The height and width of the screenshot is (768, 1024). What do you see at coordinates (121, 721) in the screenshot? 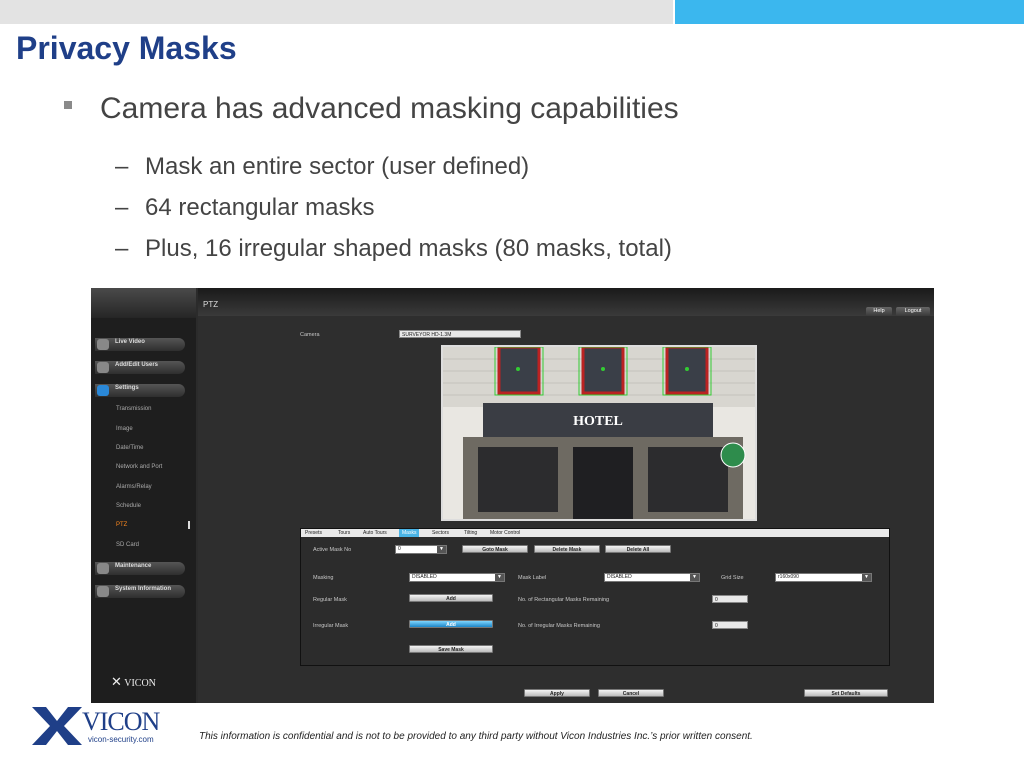
I see `logo-text: VICON` at bounding box center [121, 721].